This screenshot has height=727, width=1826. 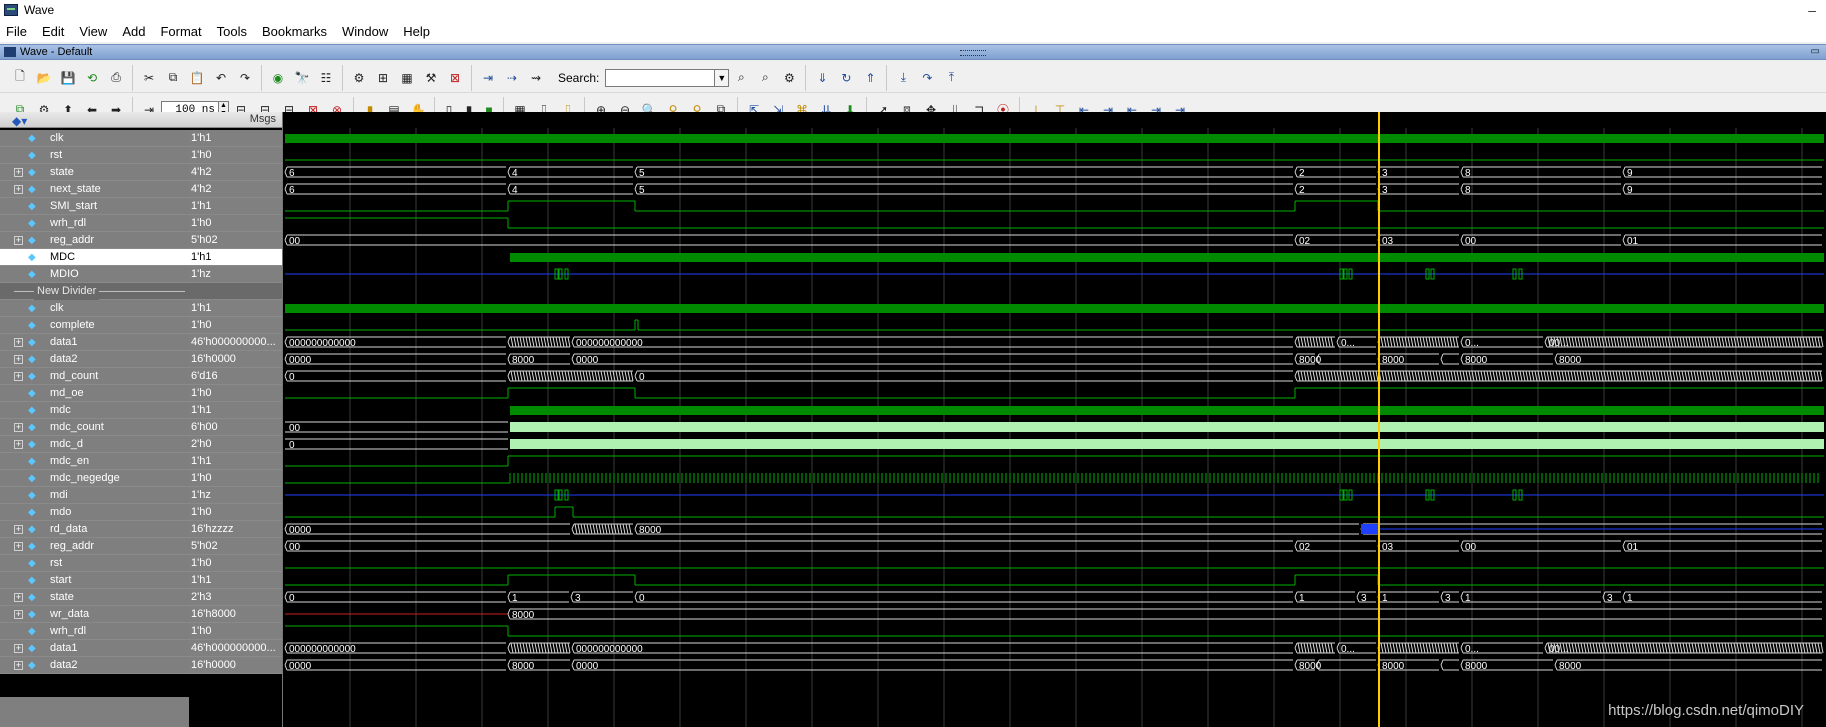 I want to click on trace-icon: ⇝, so click(x=536, y=78).